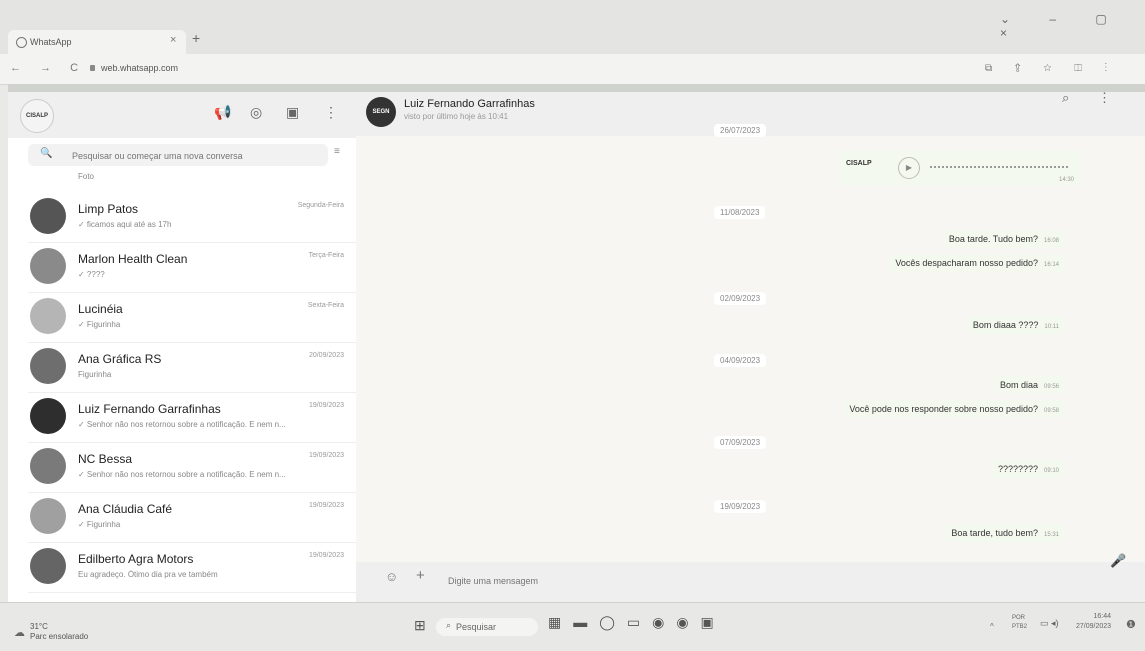 The height and width of the screenshot is (651, 1145). What do you see at coordinates (391, 576) in the screenshot?
I see `emoji-icon: ☺` at bounding box center [391, 576].